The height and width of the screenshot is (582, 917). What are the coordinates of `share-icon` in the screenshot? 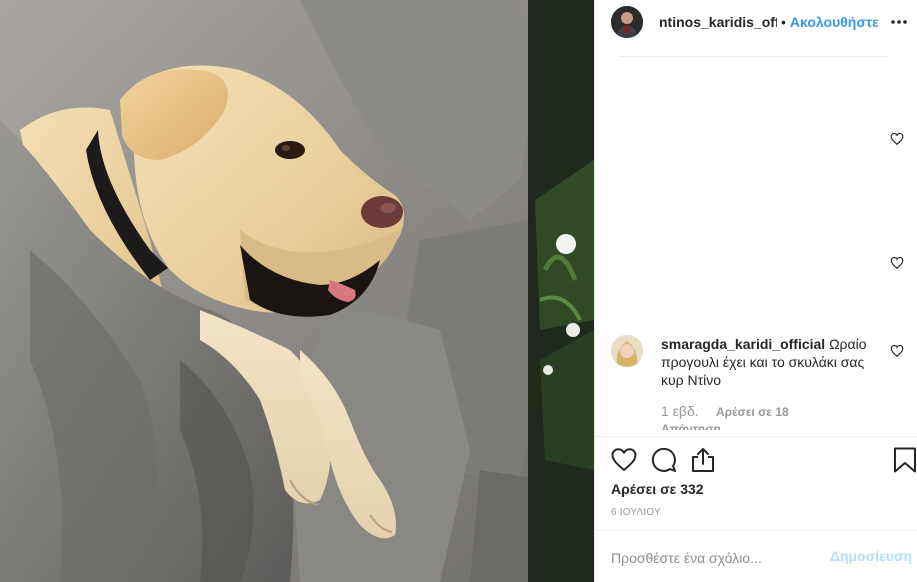 It's located at (703, 460).